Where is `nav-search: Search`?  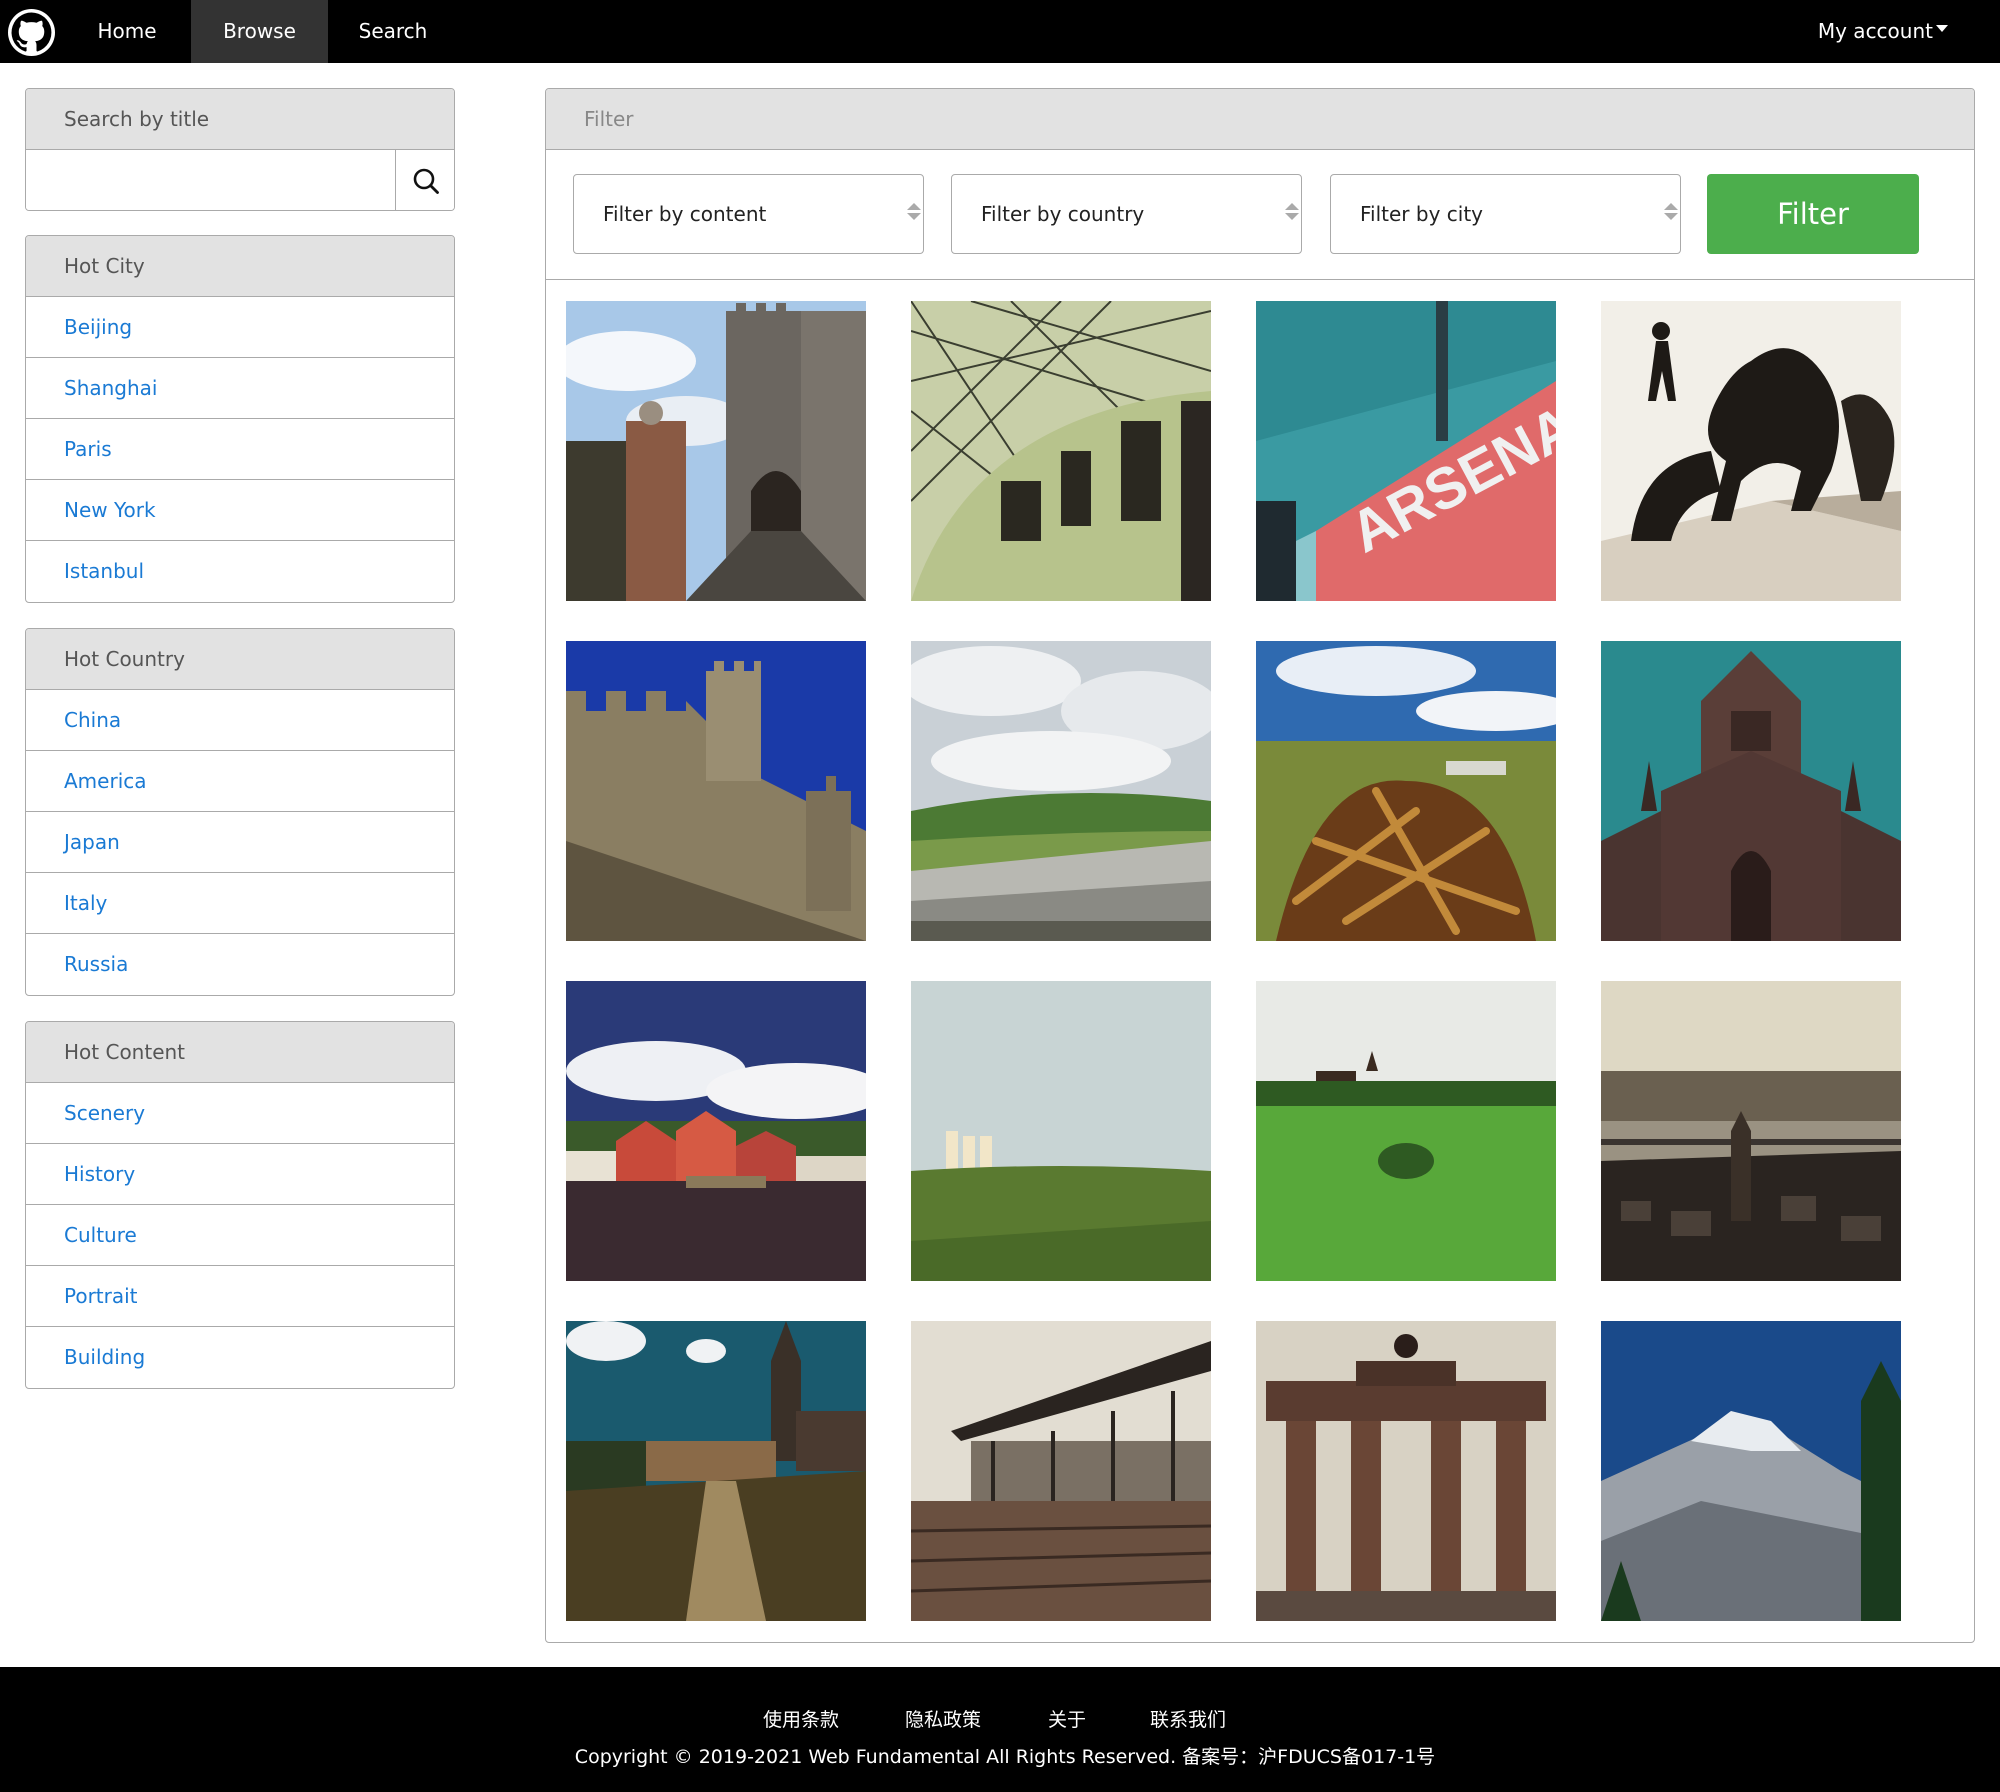
nav-search: Search is located at coordinates (393, 31).